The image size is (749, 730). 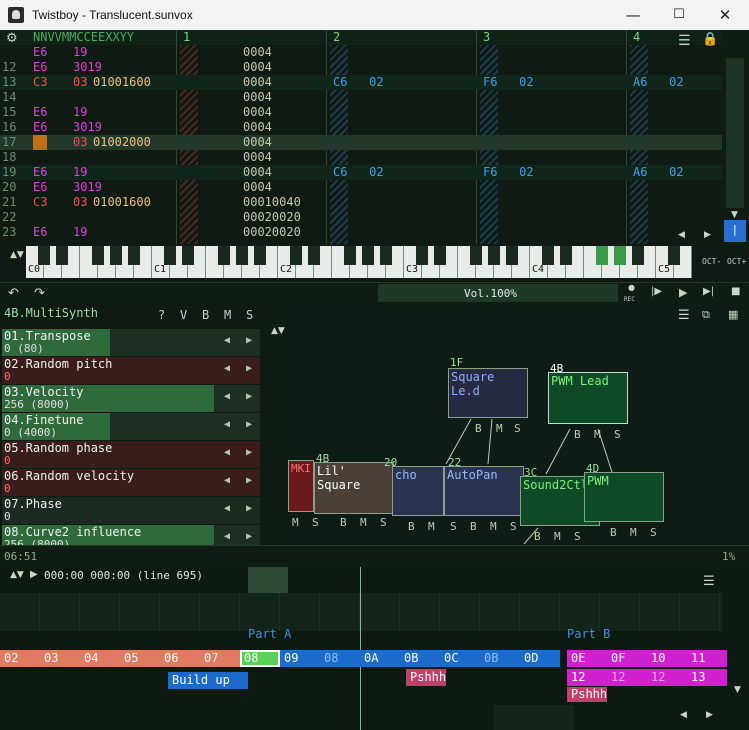 What do you see at coordinates (681, 235) in the screenshot?
I see `scroll-left-icon: ◀` at bounding box center [681, 235].